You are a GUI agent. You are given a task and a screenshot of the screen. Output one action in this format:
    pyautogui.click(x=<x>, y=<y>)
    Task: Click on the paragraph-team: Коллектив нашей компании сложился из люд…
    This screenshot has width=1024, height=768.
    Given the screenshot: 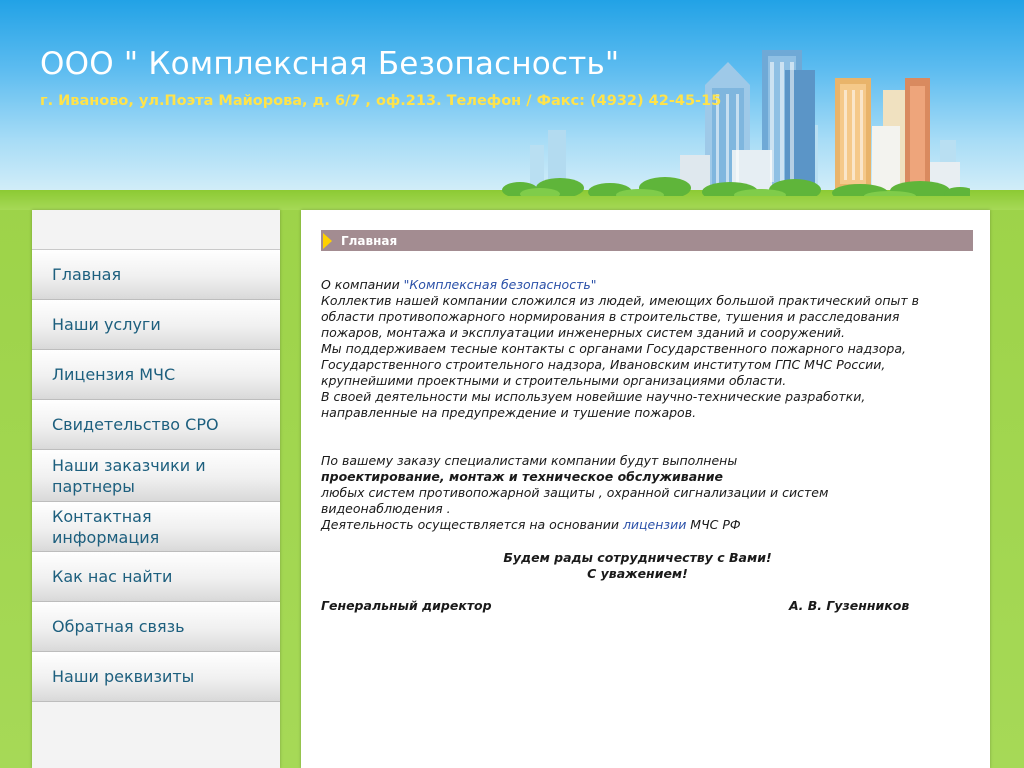 What is the action you would take?
    pyautogui.click(x=620, y=316)
    